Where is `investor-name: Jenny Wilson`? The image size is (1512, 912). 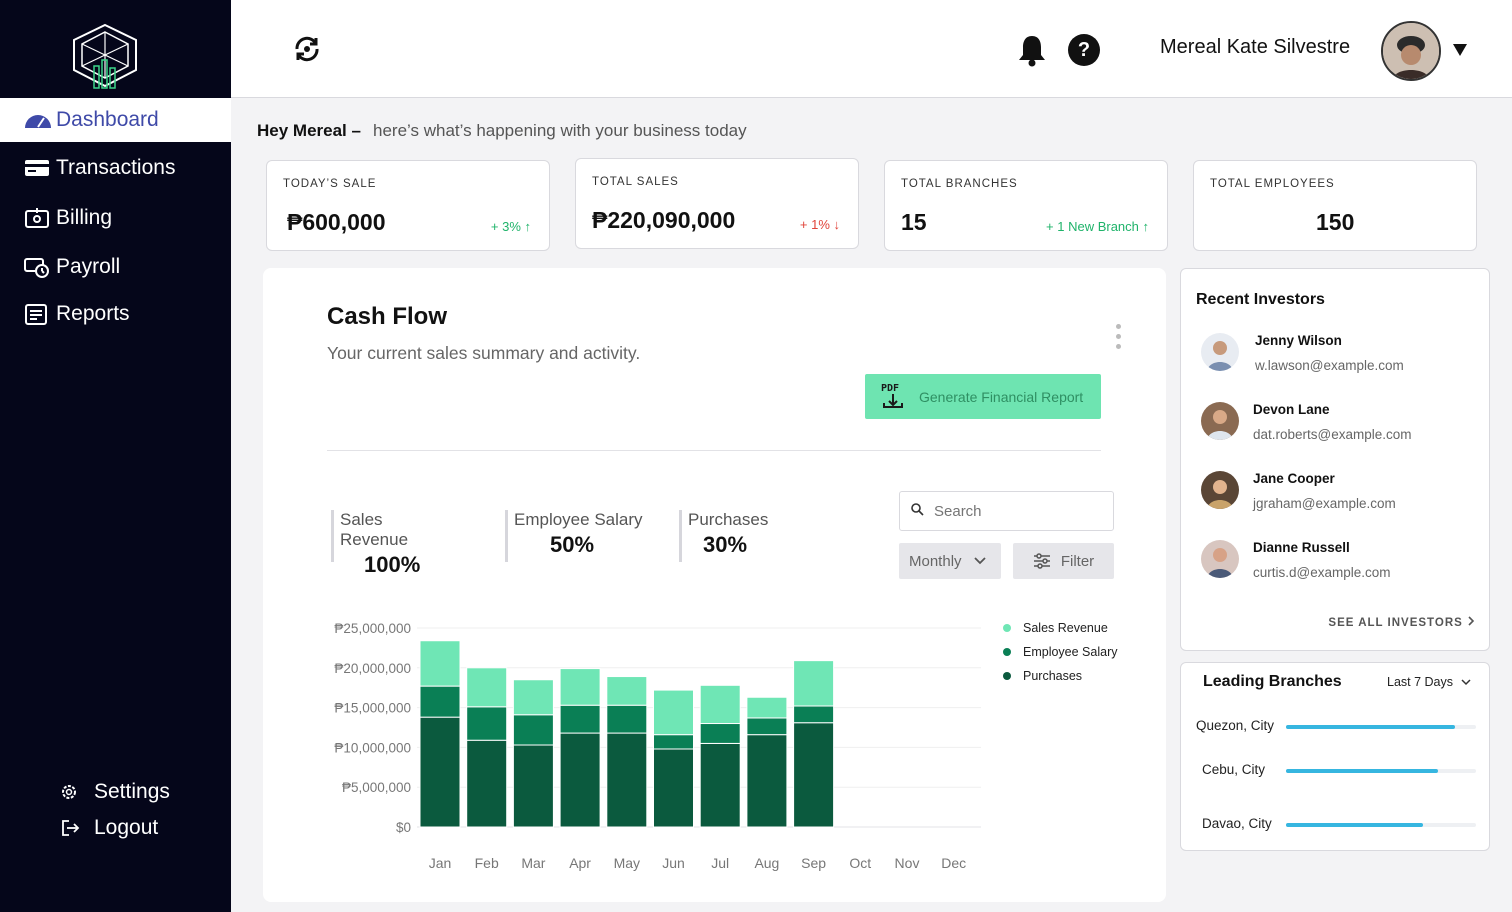 investor-name: Jenny Wilson is located at coordinates (1298, 340).